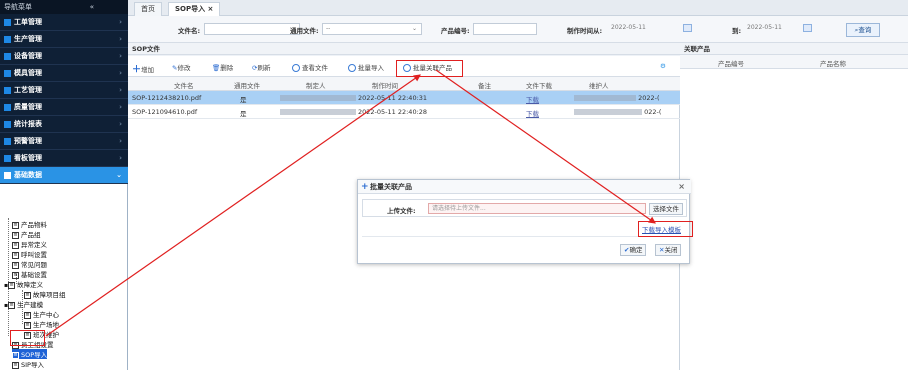  Describe the element at coordinates (681, 187) in the screenshot. I see `close-icon: ×` at that location.